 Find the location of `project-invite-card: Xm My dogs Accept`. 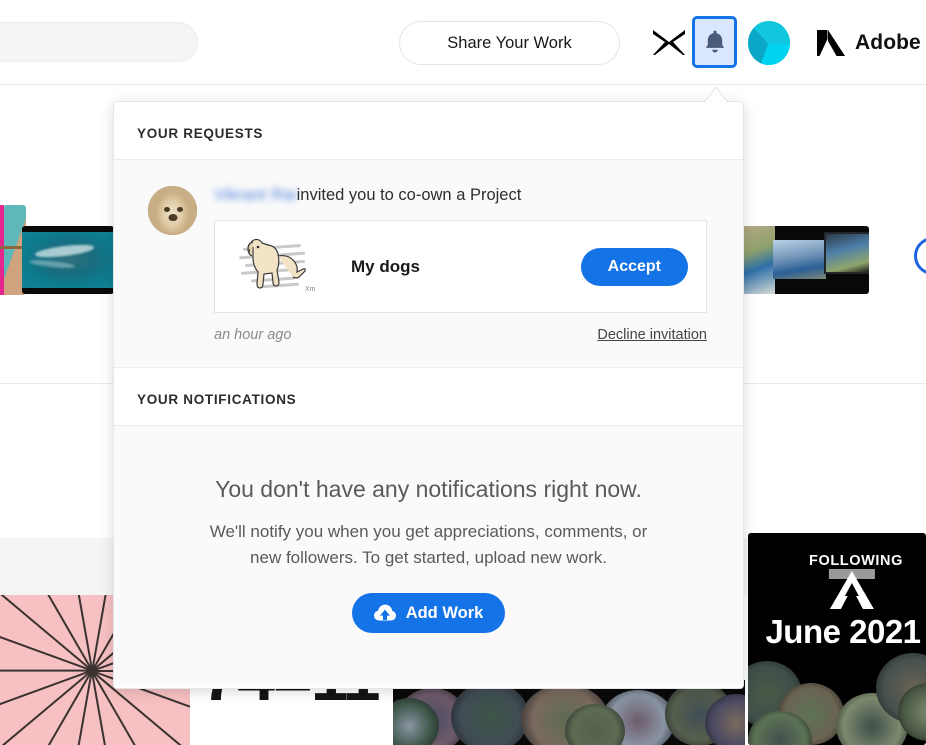

project-invite-card: Xm My dogs Accept is located at coordinates (460, 266).